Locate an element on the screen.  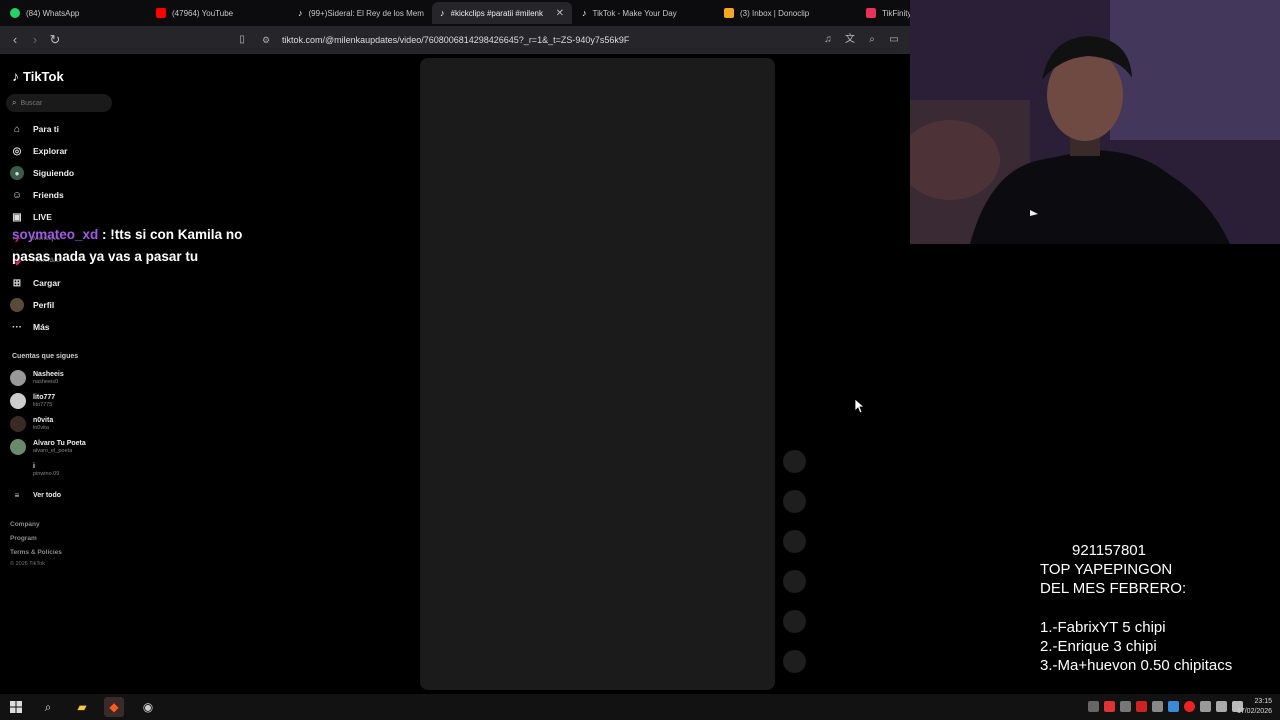
tab-tikfinity: TikFinity is located at coordinates (884, 13).